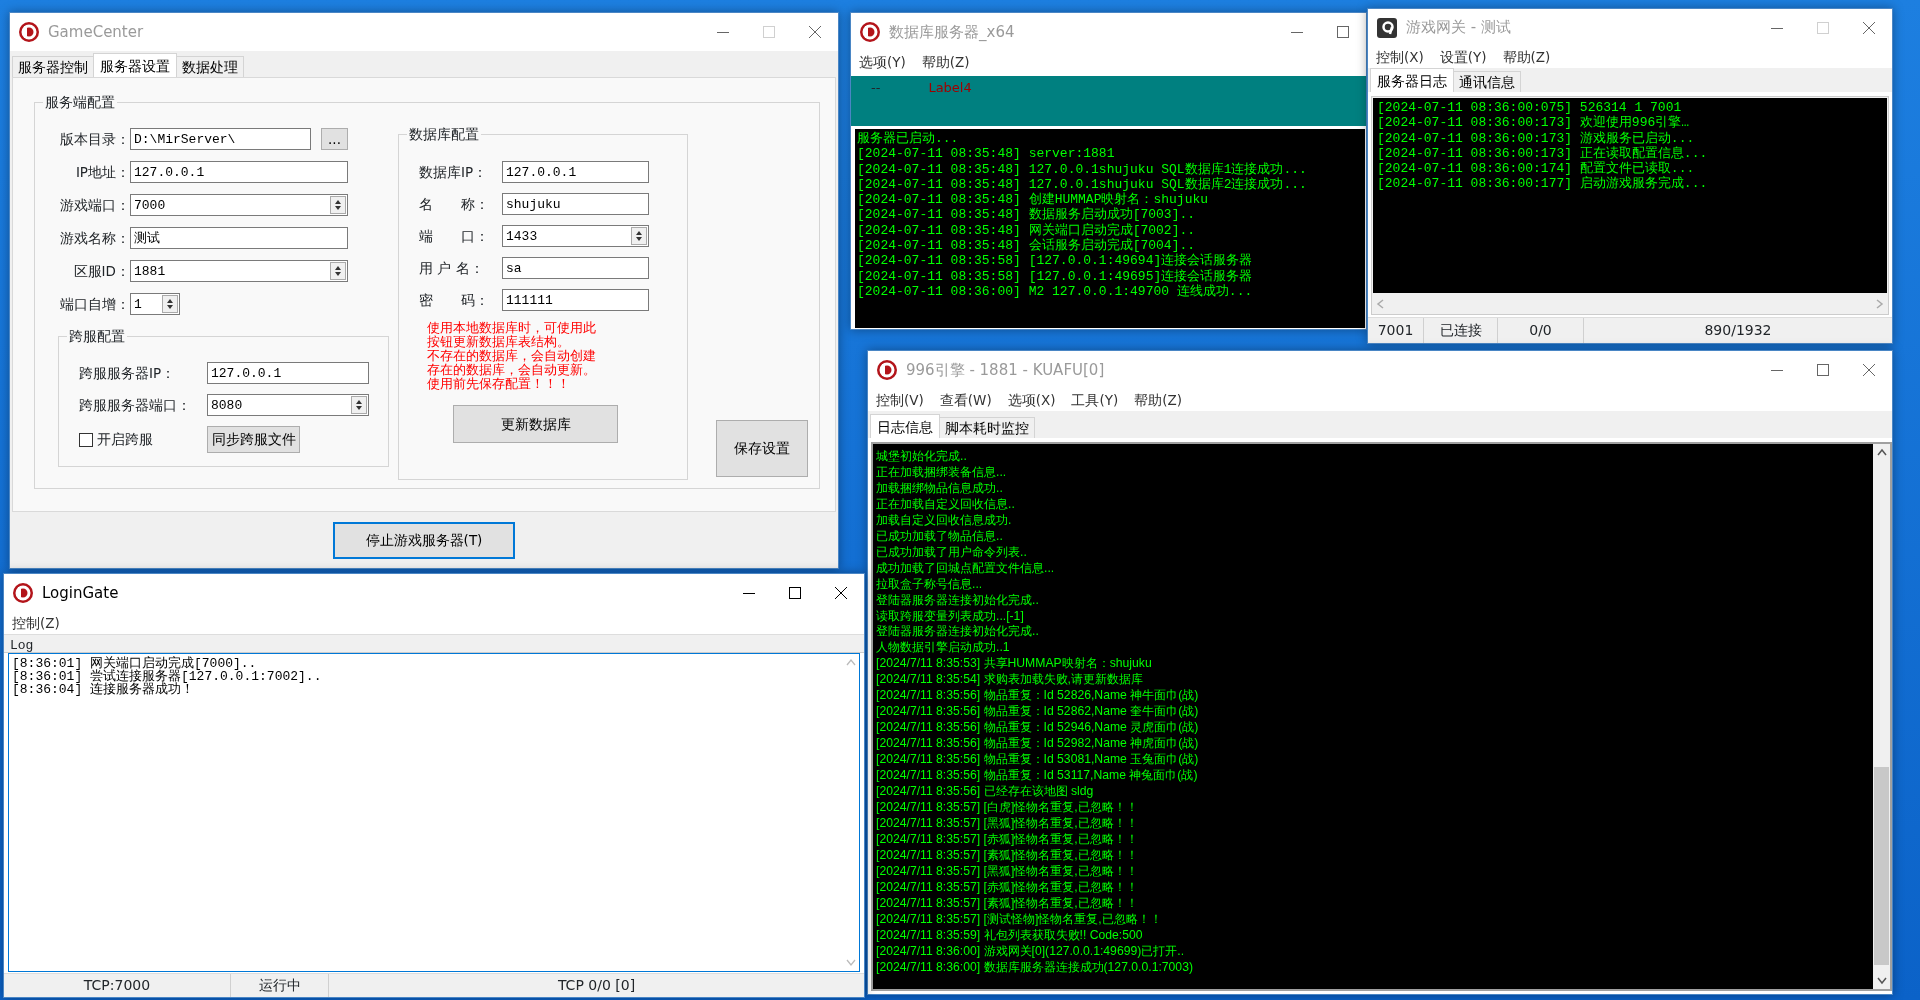  I want to click on field-label: 名 称：, so click(454, 204).